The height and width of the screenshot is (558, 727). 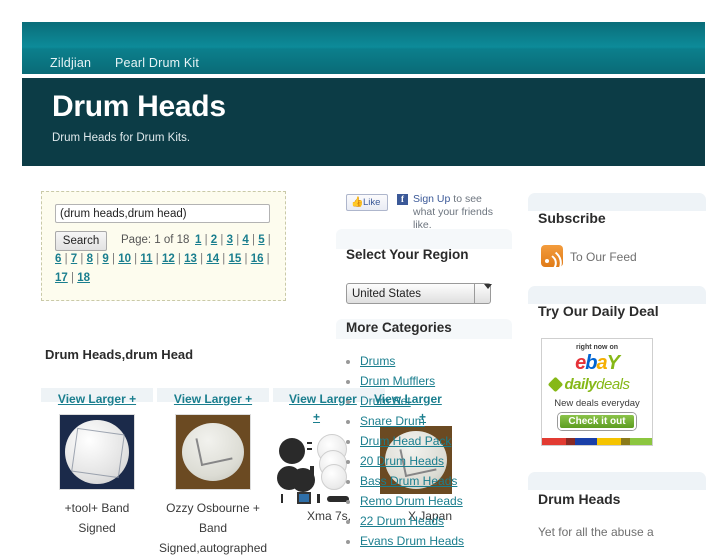 What do you see at coordinates (97, 508) in the screenshot?
I see `caption-line: +tool+ Band` at bounding box center [97, 508].